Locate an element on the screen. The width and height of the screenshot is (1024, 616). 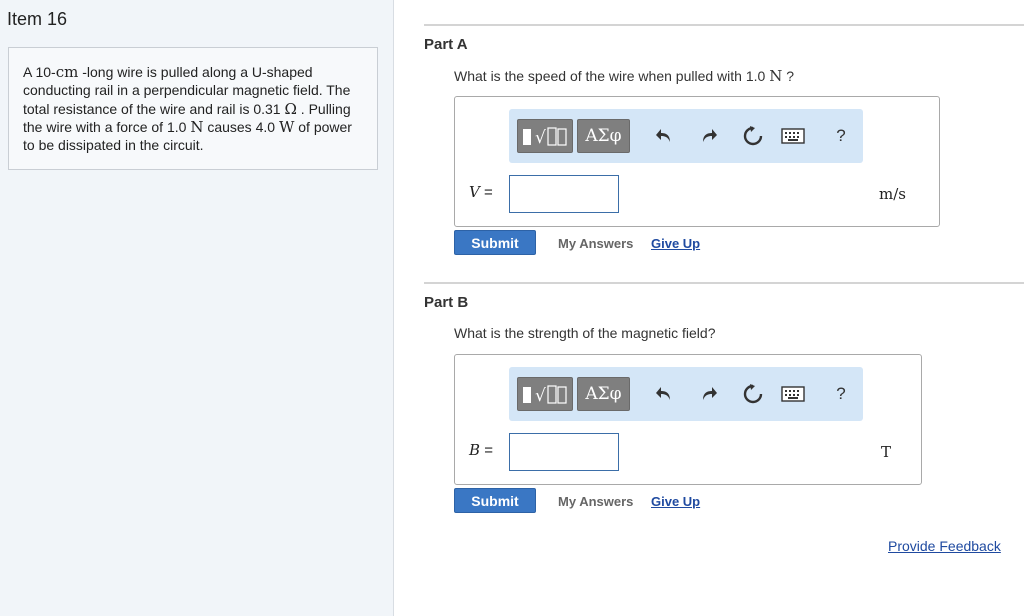
unit-ohm: Ω is located at coordinates (290, 108).